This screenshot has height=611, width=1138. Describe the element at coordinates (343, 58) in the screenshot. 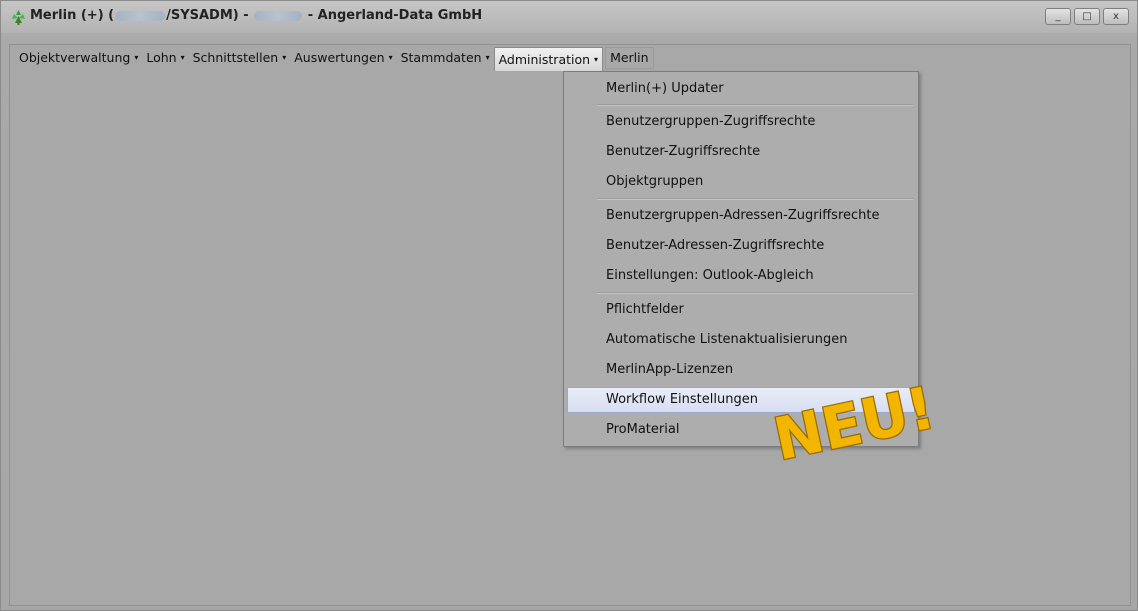

I see `menu-auswertungen: Auswertungen ▾` at that location.